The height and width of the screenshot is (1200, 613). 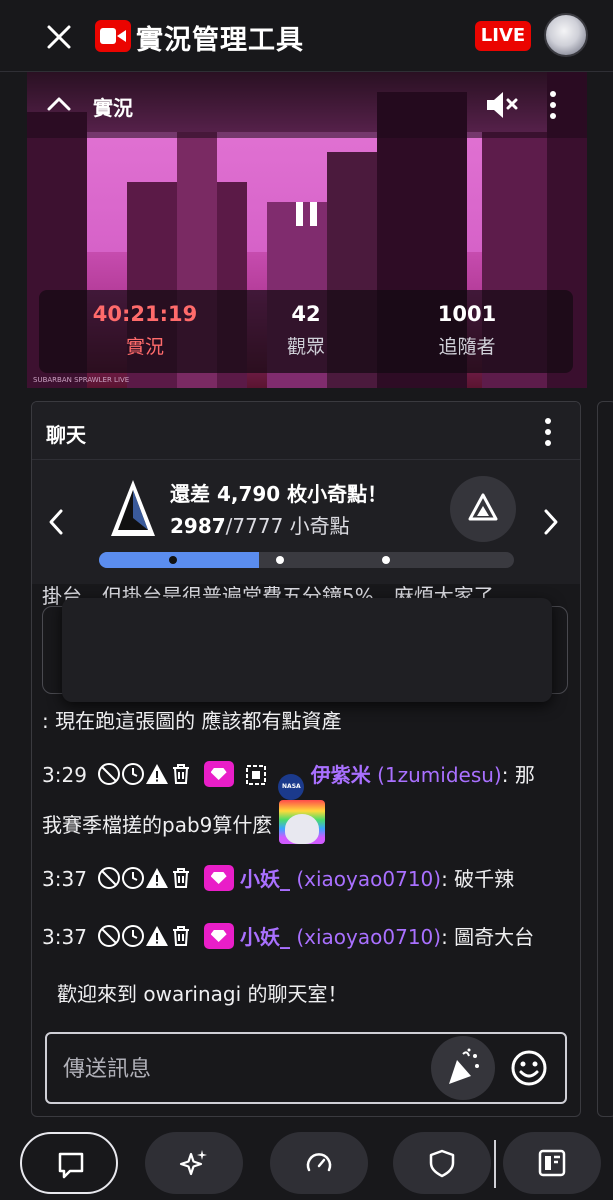 I want to click on points-goal: /7777 小奇點, so click(x=287, y=526).